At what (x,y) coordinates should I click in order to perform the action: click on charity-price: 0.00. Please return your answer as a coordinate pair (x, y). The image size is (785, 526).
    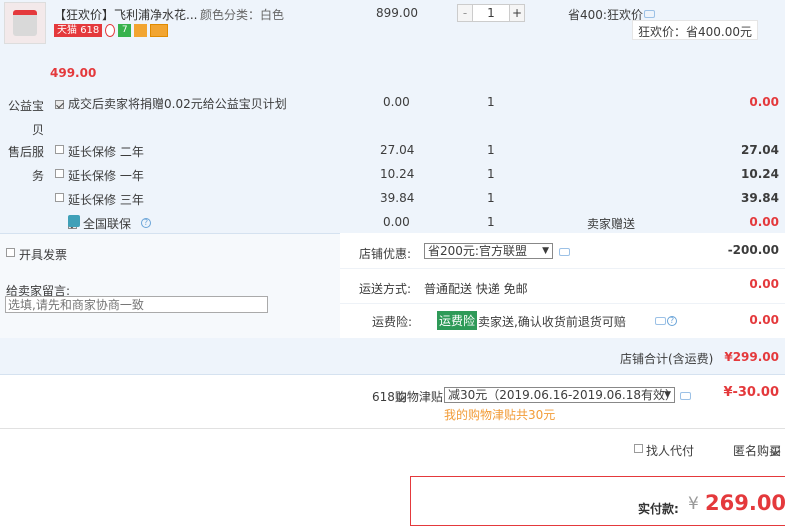
    Looking at the image, I should click on (396, 102).